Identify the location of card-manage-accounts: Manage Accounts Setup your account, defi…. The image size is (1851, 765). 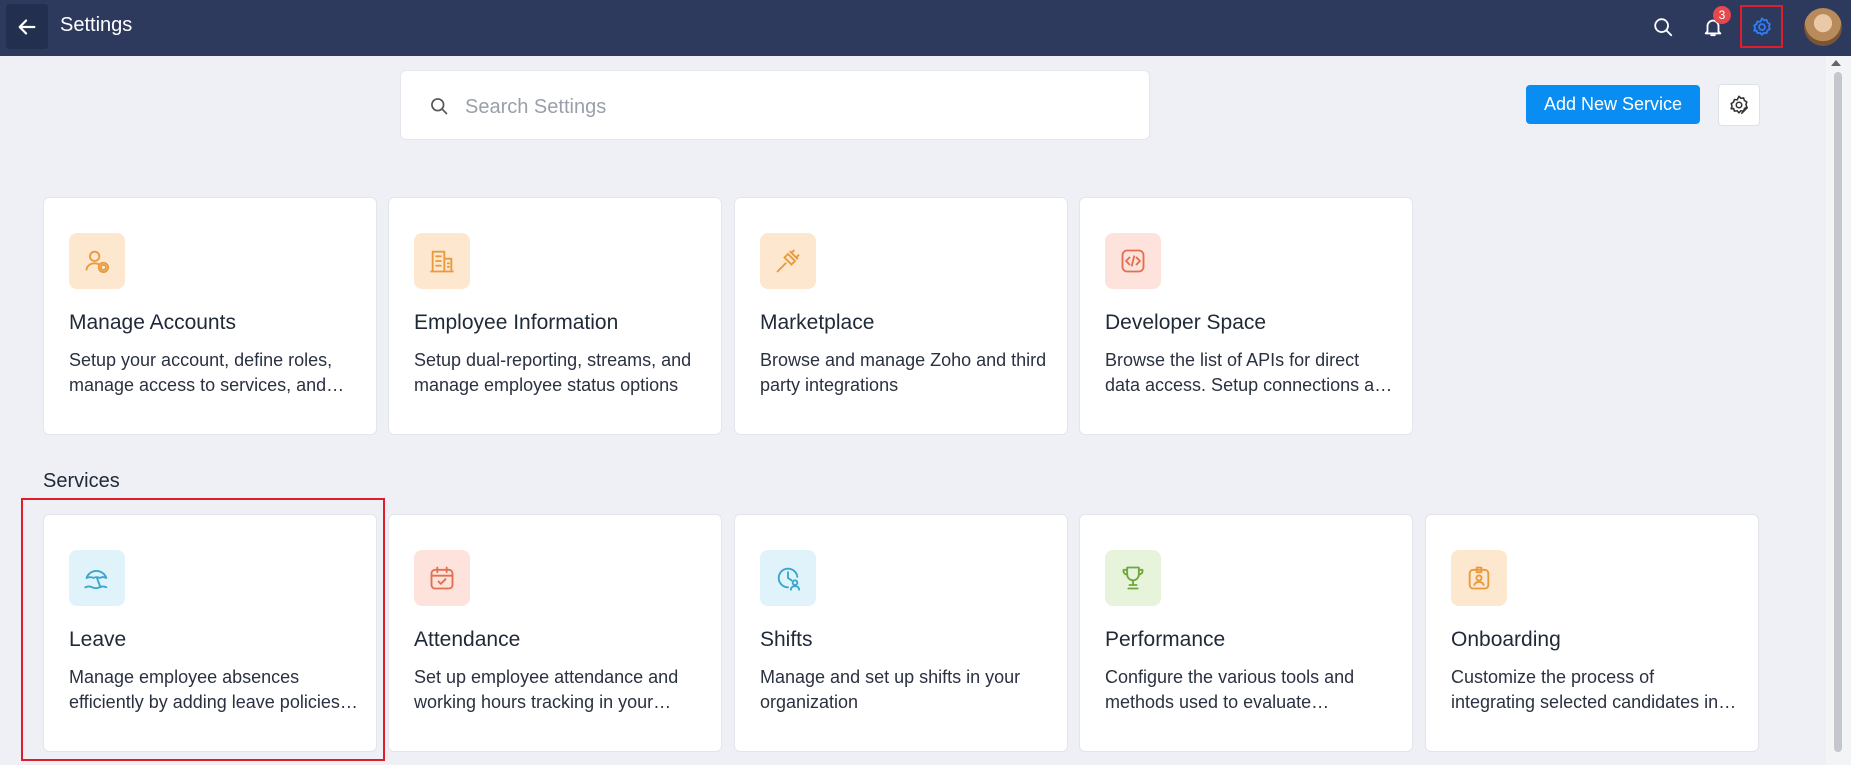
(210, 316).